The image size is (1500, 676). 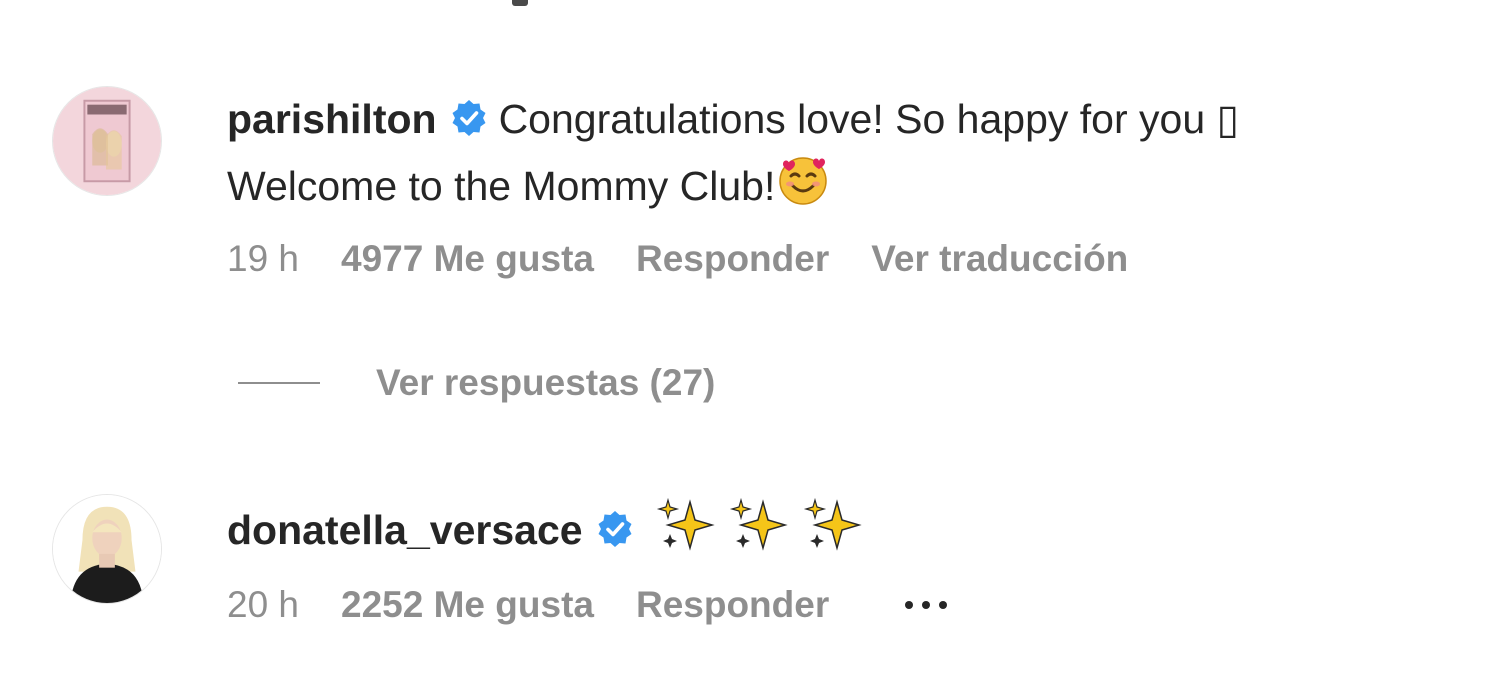 I want to click on comment-time: 19 h, so click(x=263, y=259).